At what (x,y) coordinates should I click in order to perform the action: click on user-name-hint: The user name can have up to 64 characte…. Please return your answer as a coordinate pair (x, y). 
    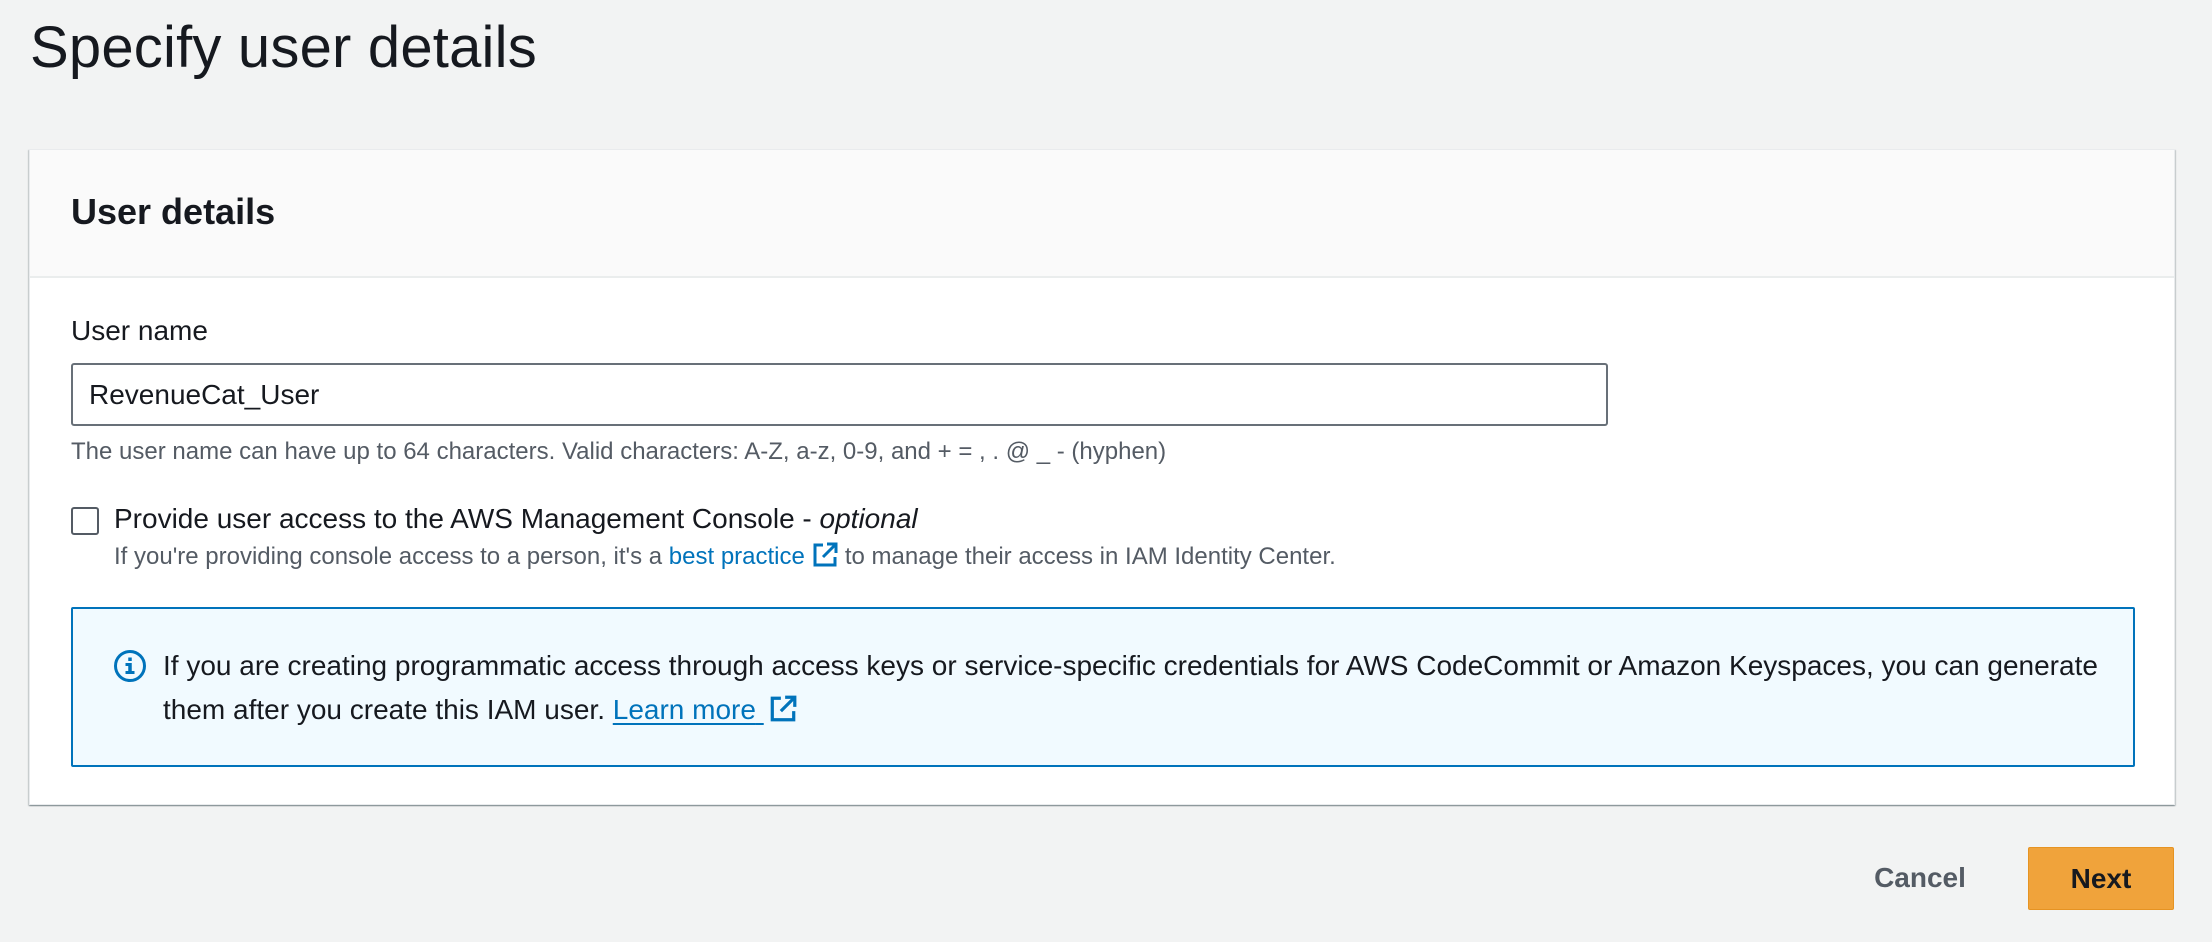
    Looking at the image, I should click on (619, 451).